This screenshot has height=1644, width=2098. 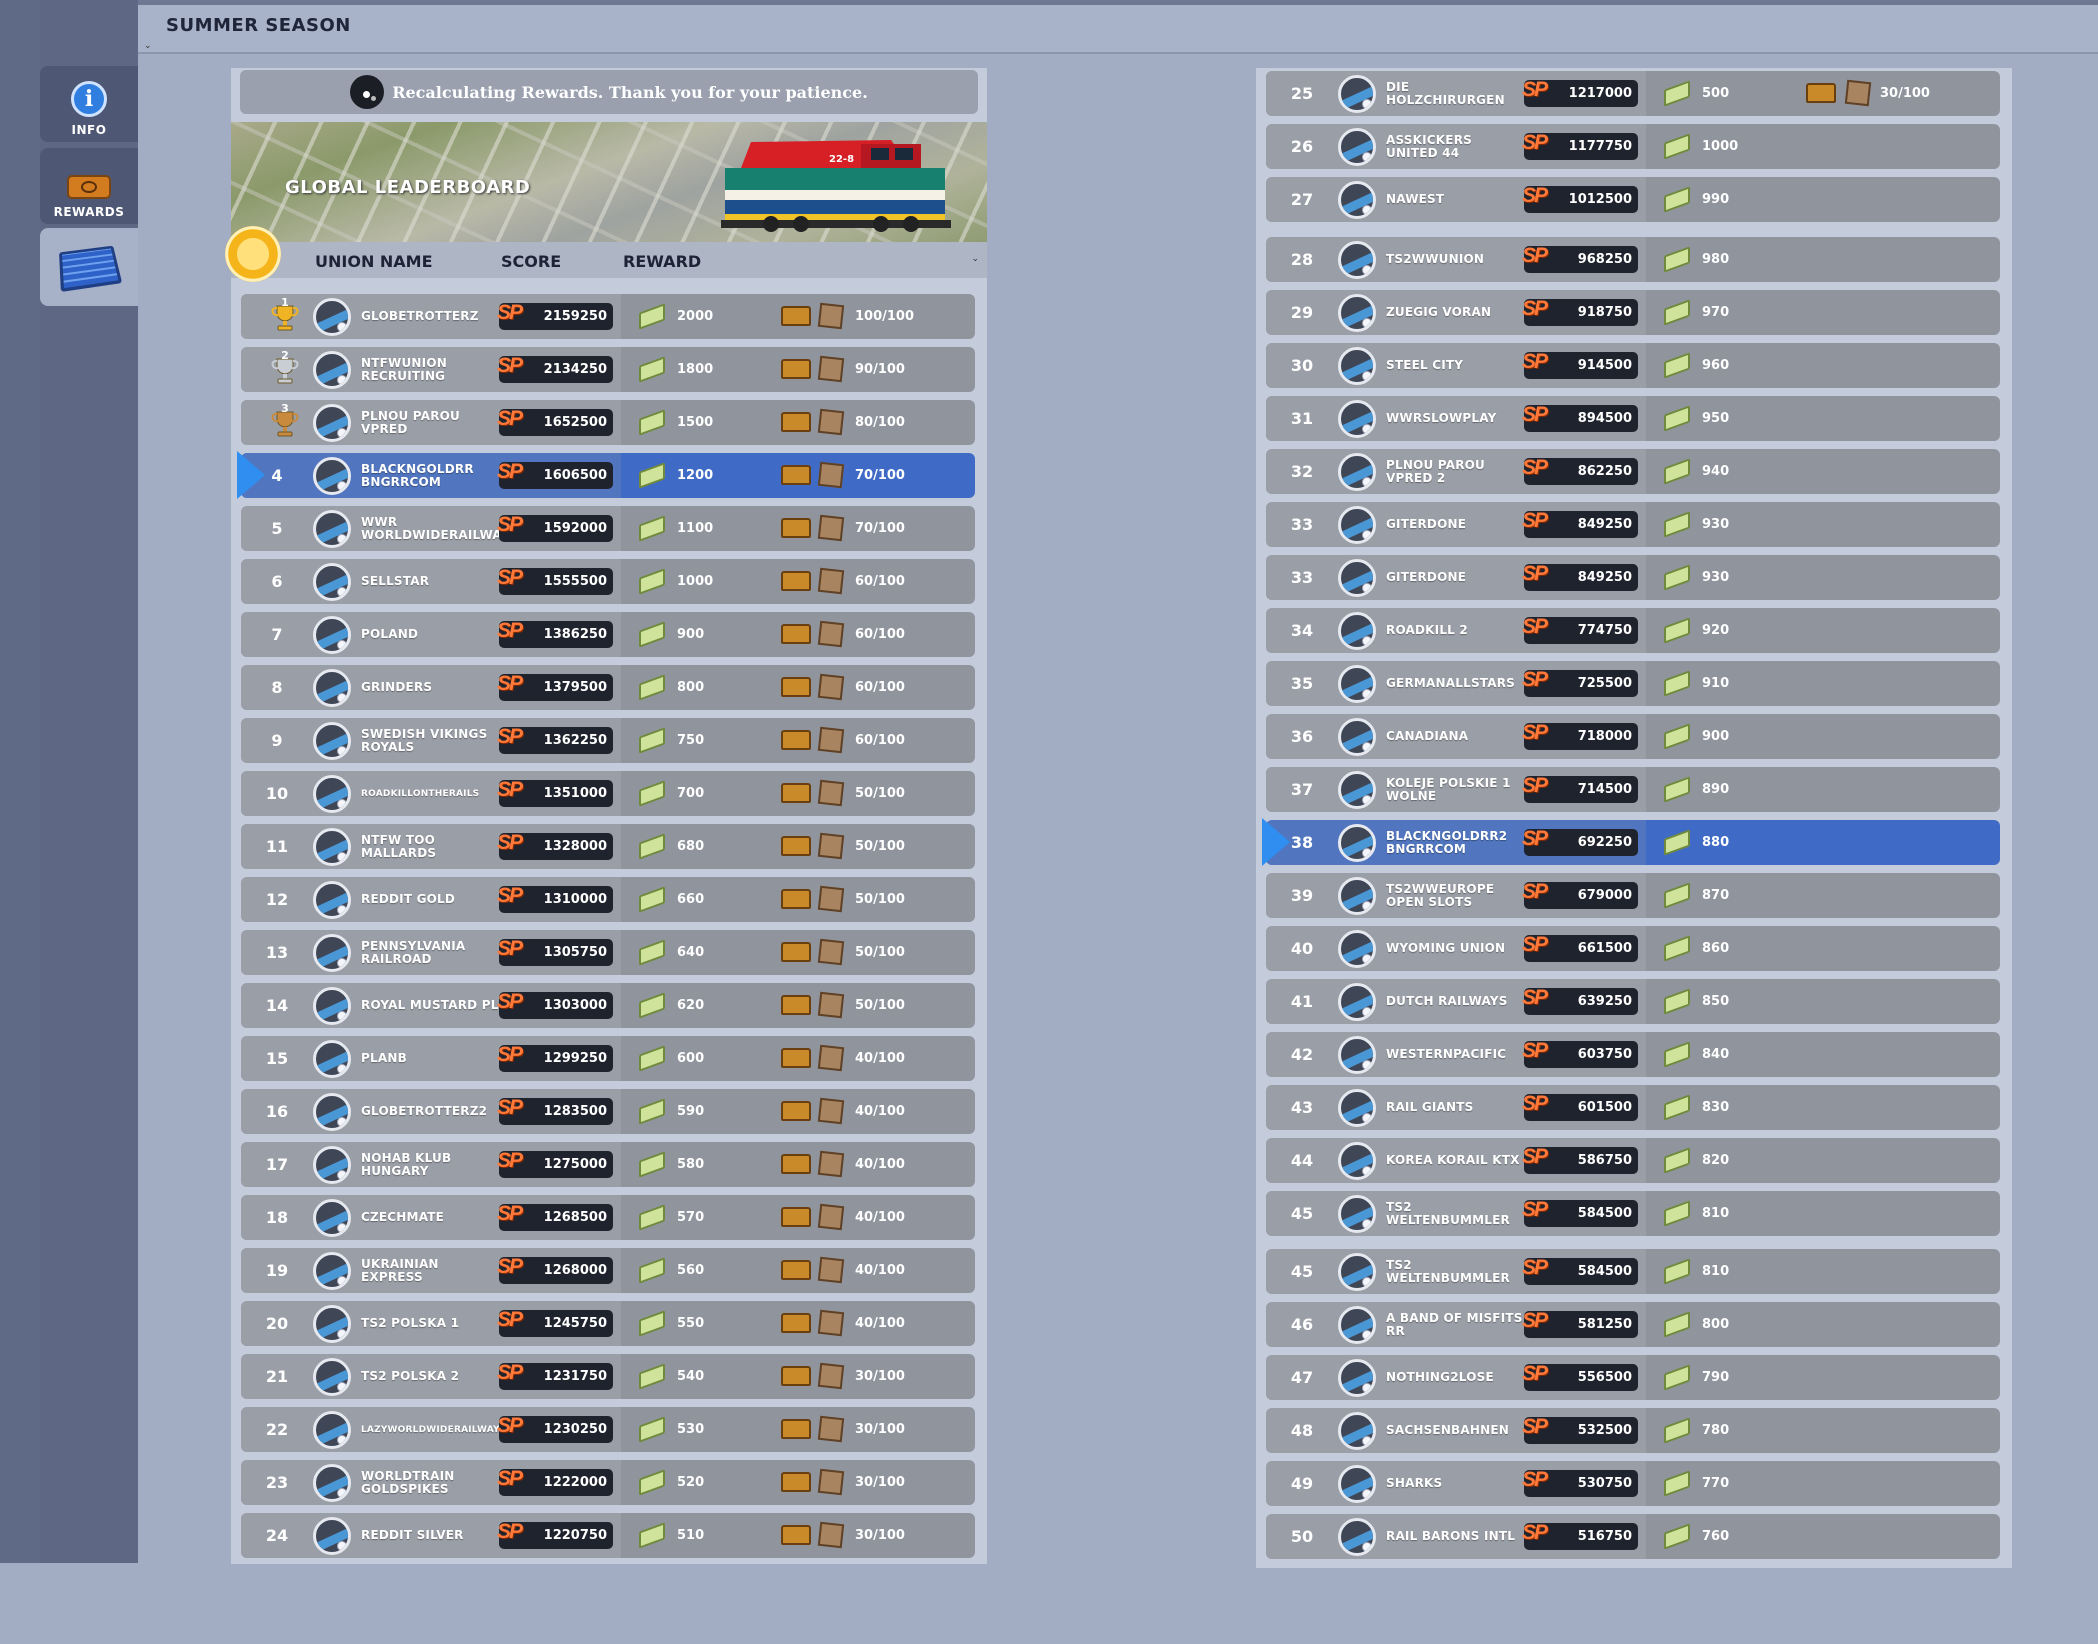 I want to click on table-row: 19 UKRAINIAN EXPRESS SP 1268000 560 40/100, so click(x=608, y=1270).